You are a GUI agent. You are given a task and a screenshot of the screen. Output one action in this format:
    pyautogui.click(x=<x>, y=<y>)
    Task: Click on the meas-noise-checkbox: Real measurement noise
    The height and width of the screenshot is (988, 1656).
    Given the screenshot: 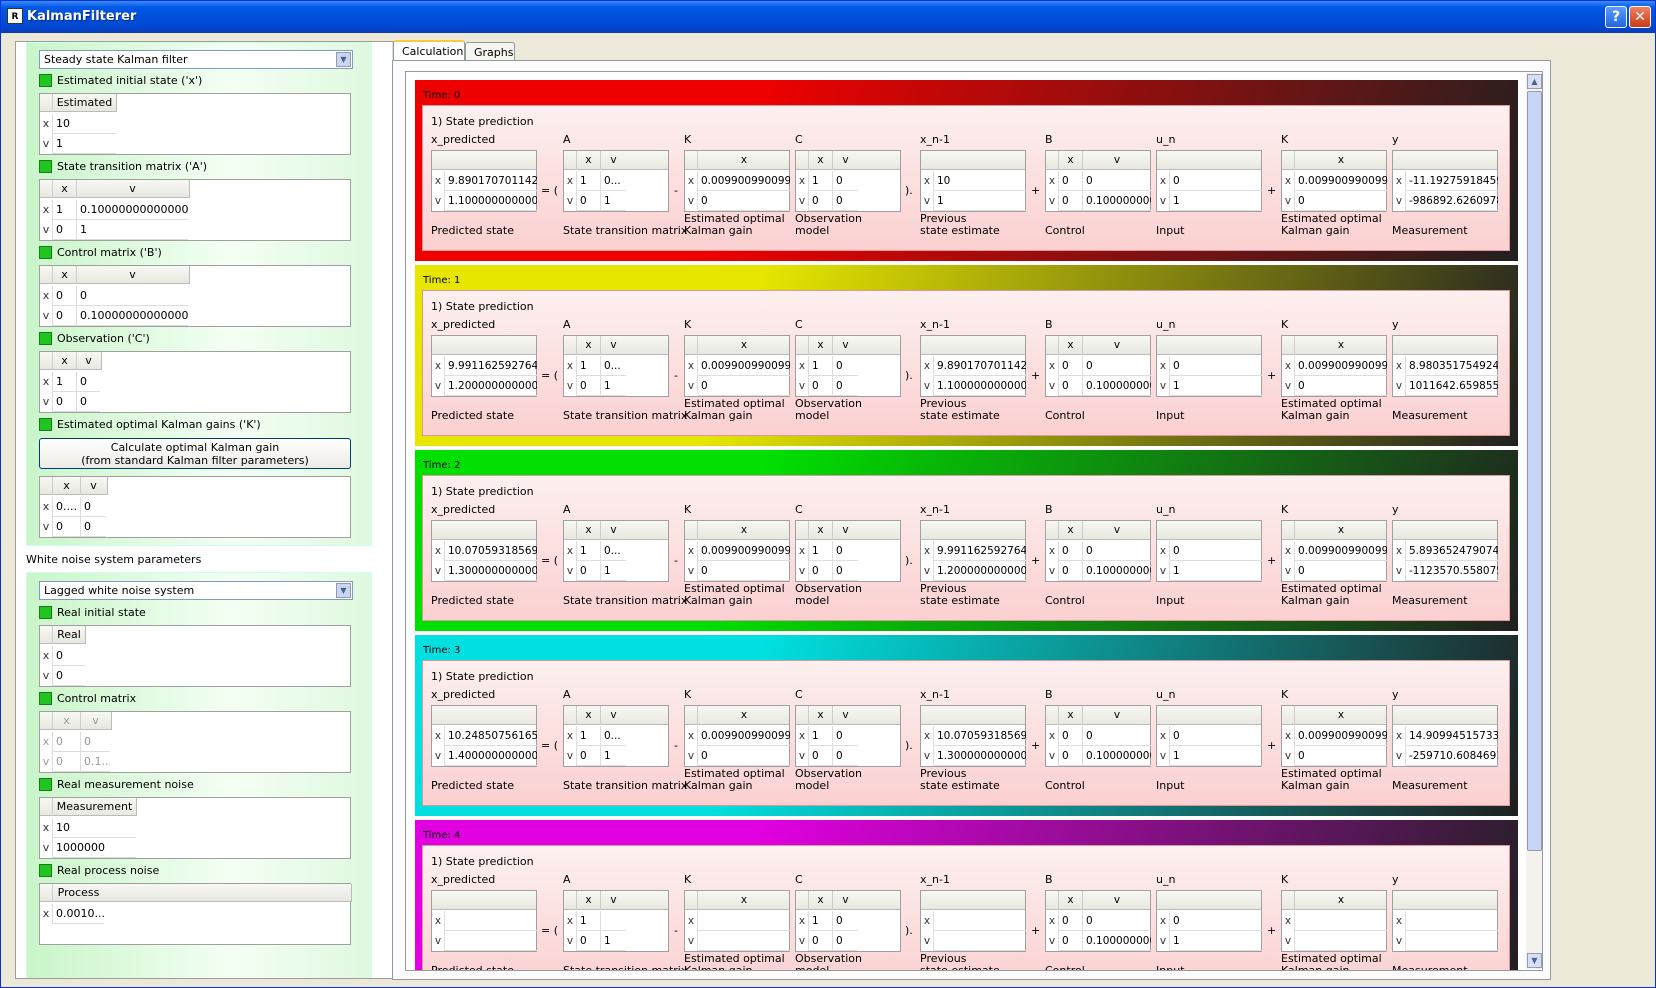 What is the action you would take?
    pyautogui.click(x=116, y=785)
    